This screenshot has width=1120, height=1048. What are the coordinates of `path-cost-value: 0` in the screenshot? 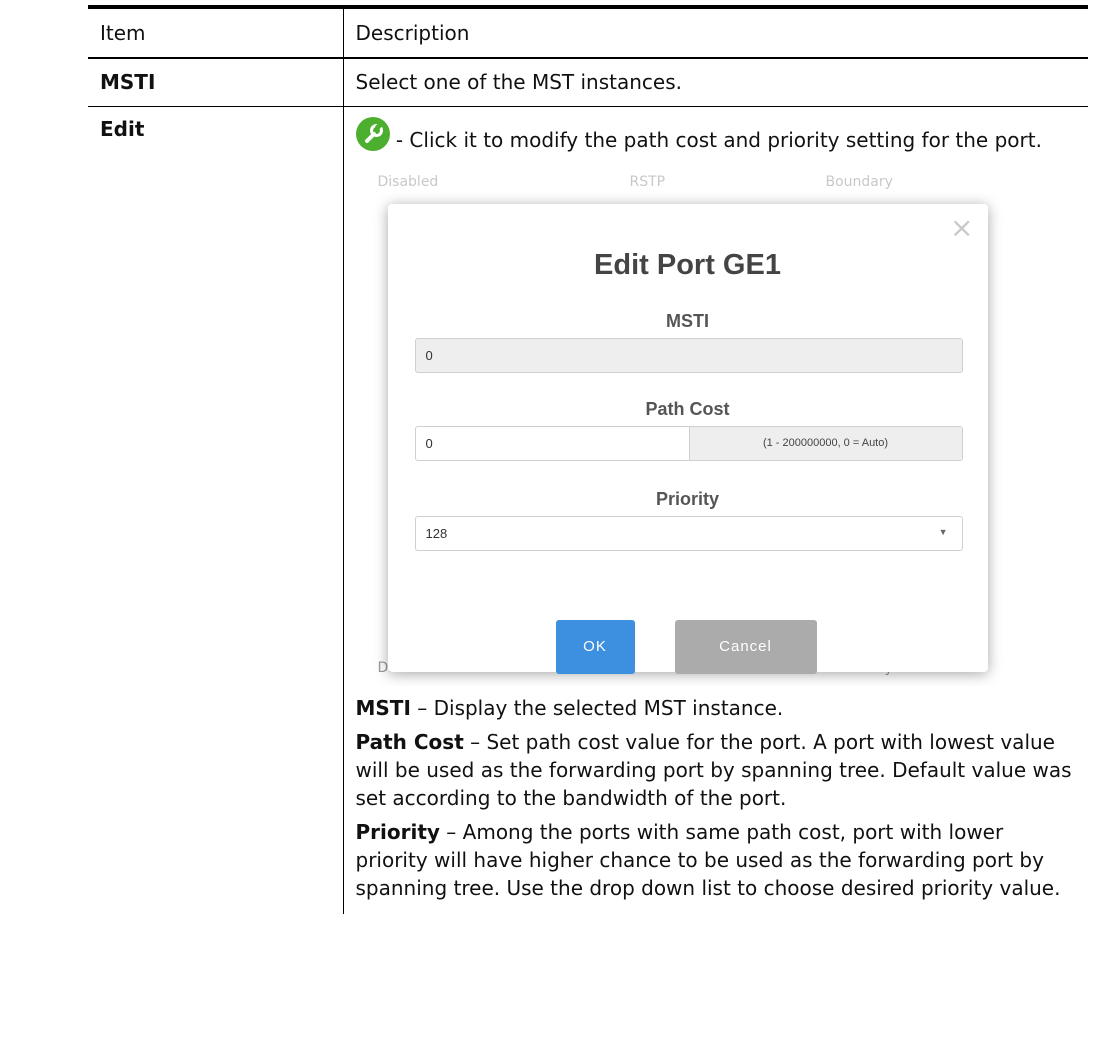 It's located at (429, 443).